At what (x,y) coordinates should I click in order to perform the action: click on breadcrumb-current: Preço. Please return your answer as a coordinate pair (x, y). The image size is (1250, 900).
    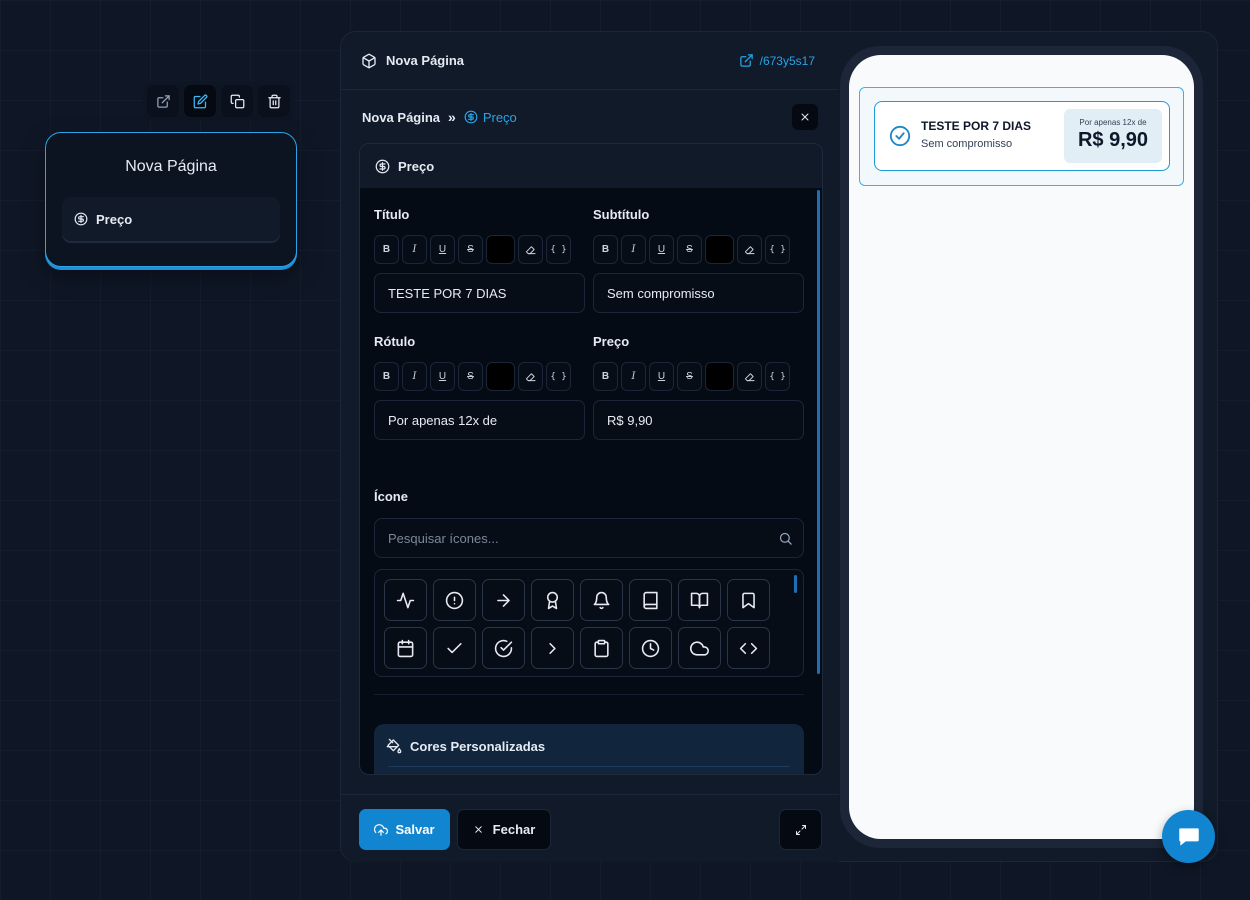
    Looking at the image, I should click on (490, 117).